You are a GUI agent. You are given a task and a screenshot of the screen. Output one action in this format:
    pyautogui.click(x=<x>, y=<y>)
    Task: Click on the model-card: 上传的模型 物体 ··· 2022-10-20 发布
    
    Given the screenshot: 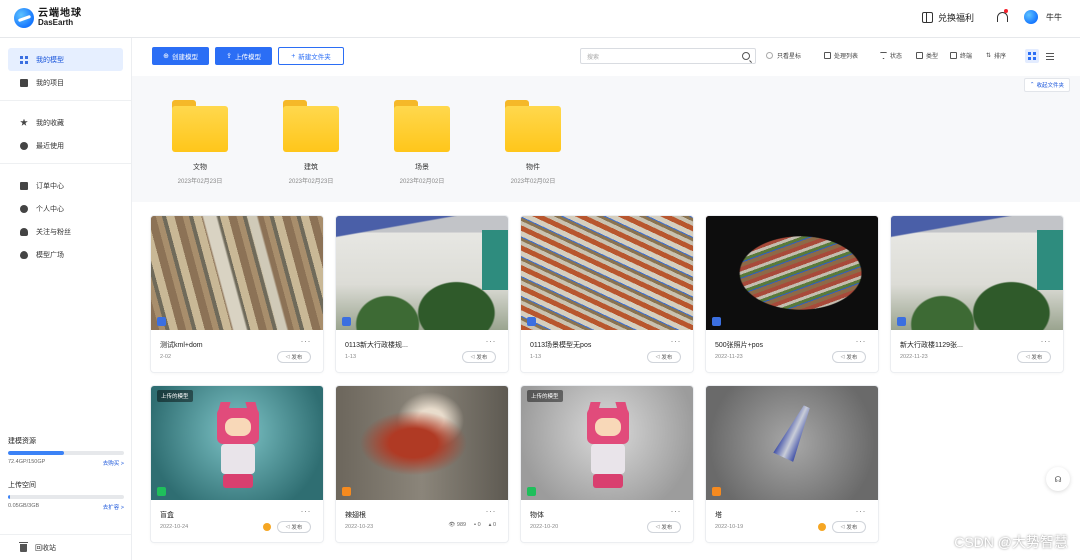 What is the action you would take?
    pyautogui.click(x=607, y=464)
    